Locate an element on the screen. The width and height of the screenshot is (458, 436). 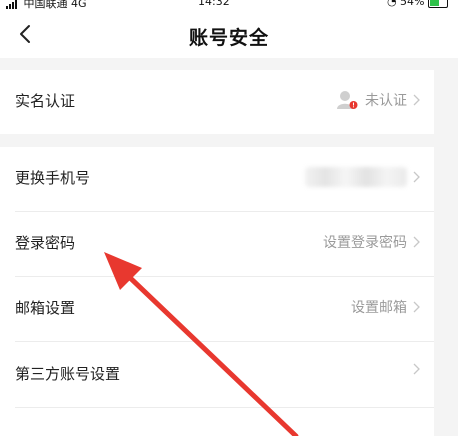
status-time: 14:32 is located at coordinates (214, 4).